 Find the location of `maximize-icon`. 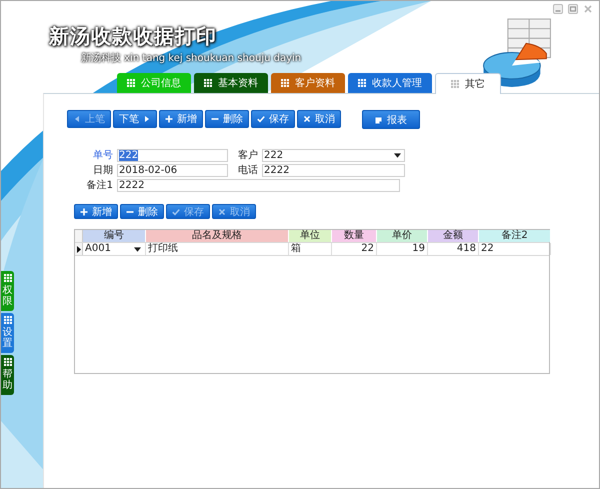

maximize-icon is located at coordinates (573, 9).